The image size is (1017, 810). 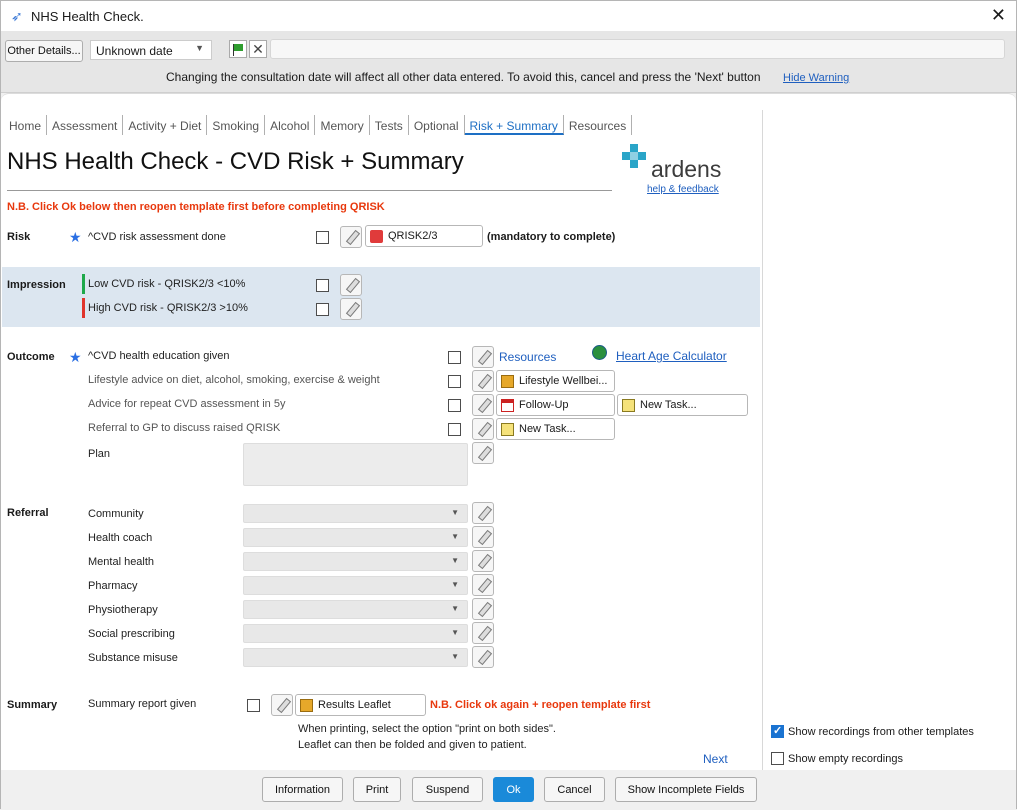 I want to click on referral-physiotherapy-select, so click(x=355, y=609).